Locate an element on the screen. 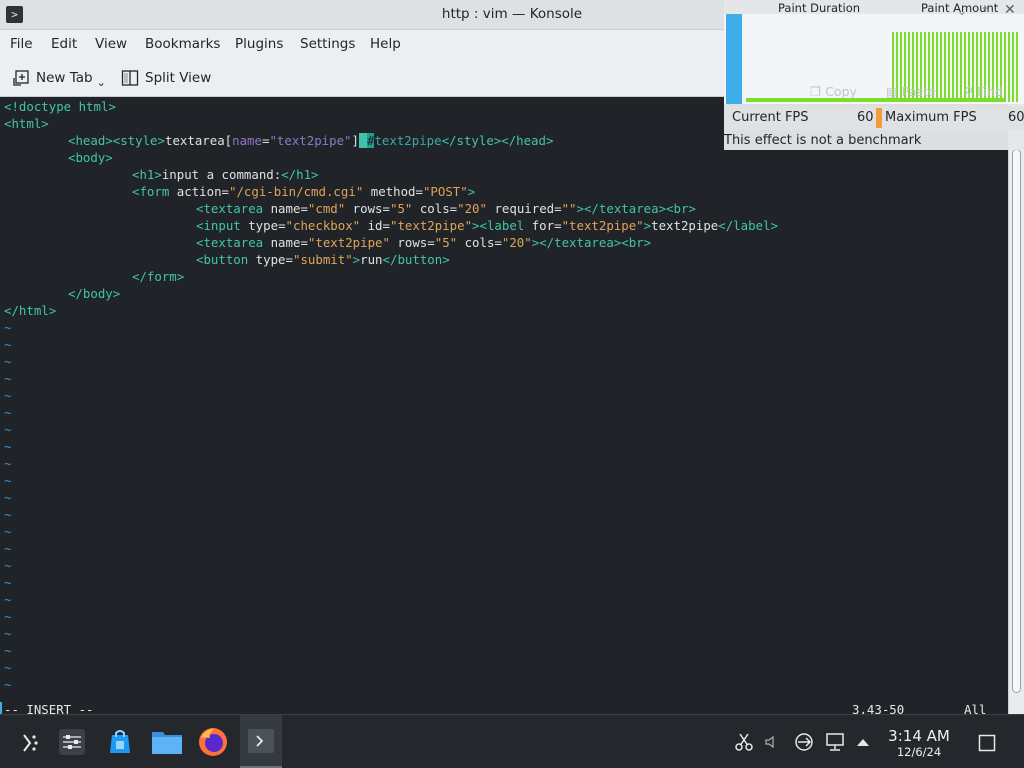  code-line-4: <body> is located at coordinates (90, 157).